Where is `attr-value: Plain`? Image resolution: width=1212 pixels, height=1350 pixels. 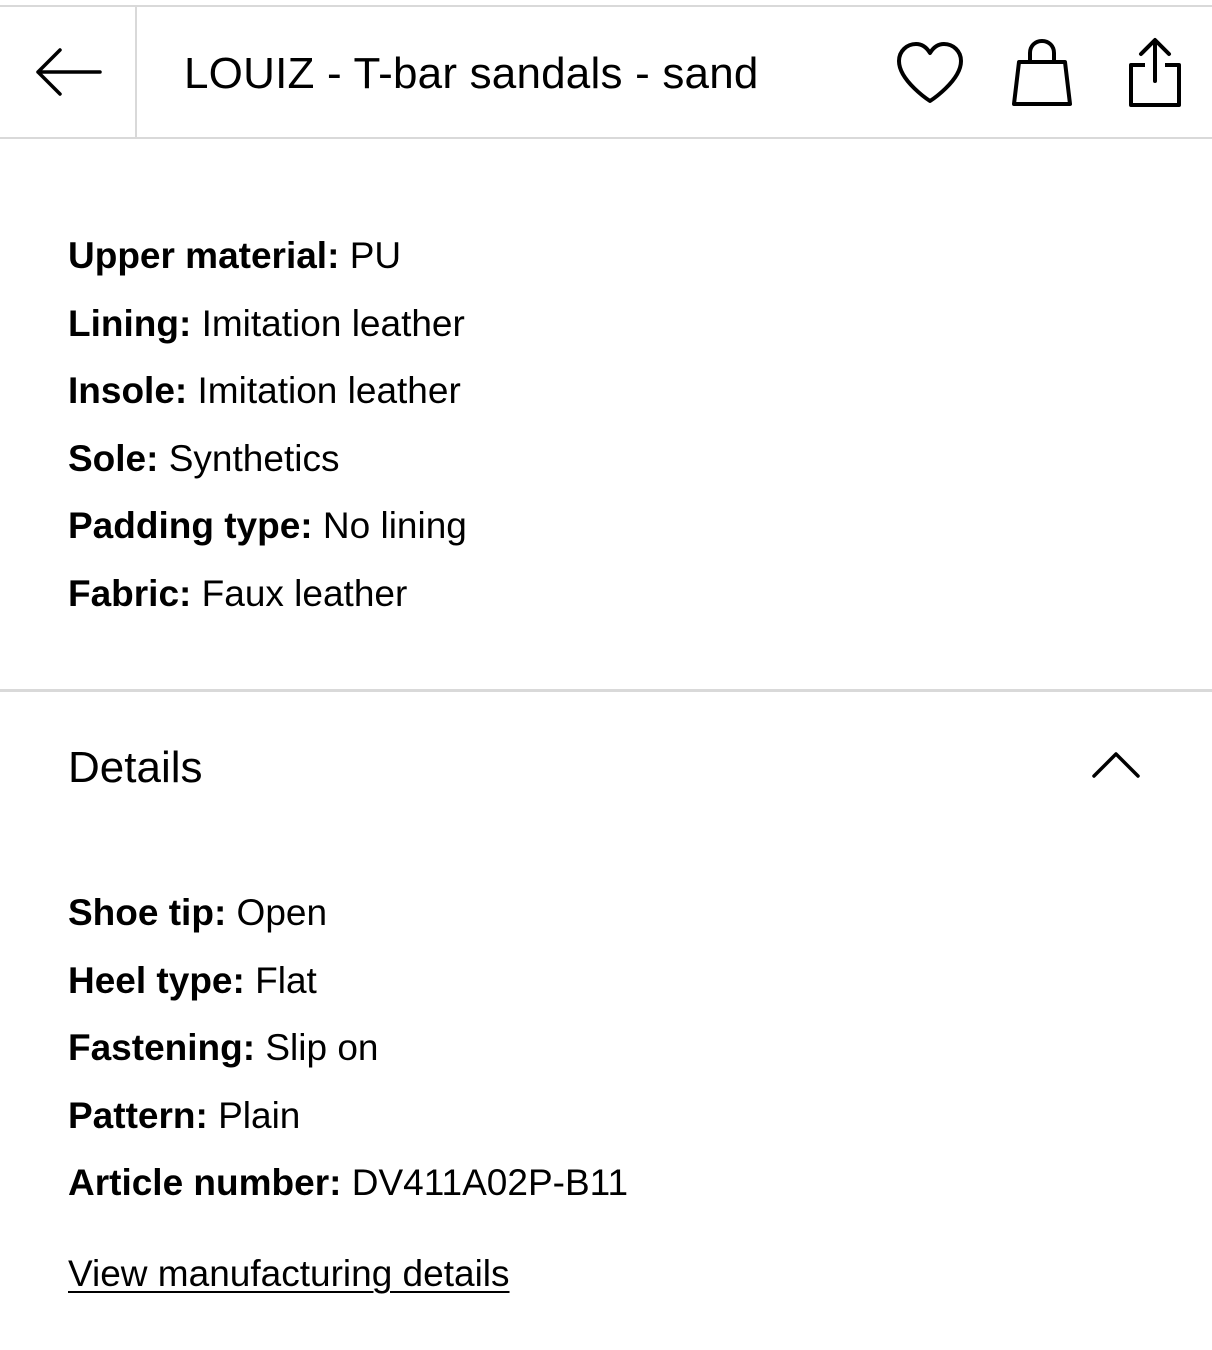 attr-value: Plain is located at coordinates (259, 1115).